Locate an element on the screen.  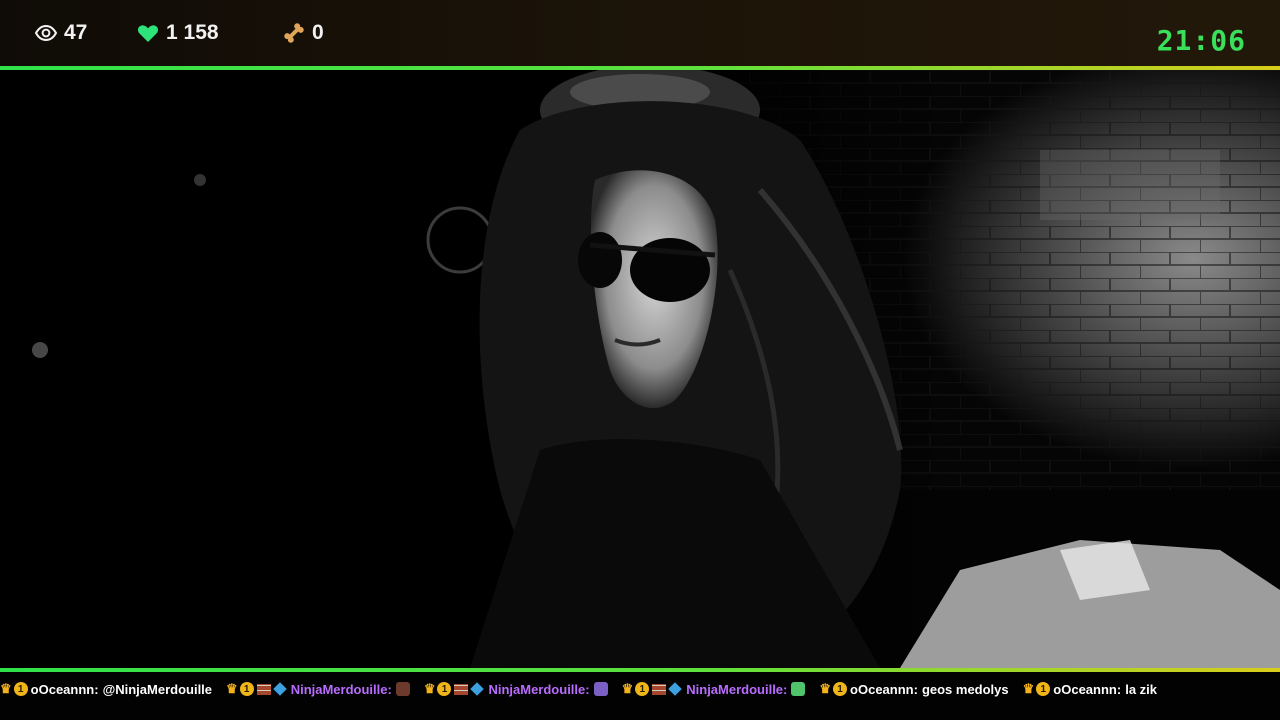
chat-text: @NinjaMerdouille is located at coordinates (157, 689).